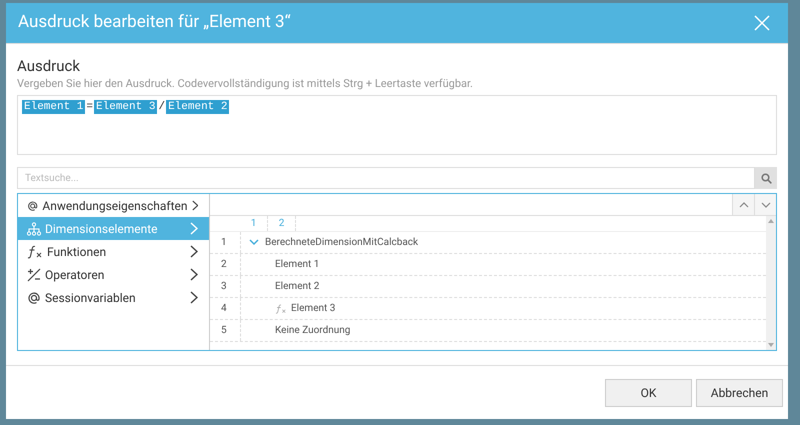 The width and height of the screenshot is (800, 425). What do you see at coordinates (126, 107) in the screenshot?
I see `expression-token: Element 3` at bounding box center [126, 107].